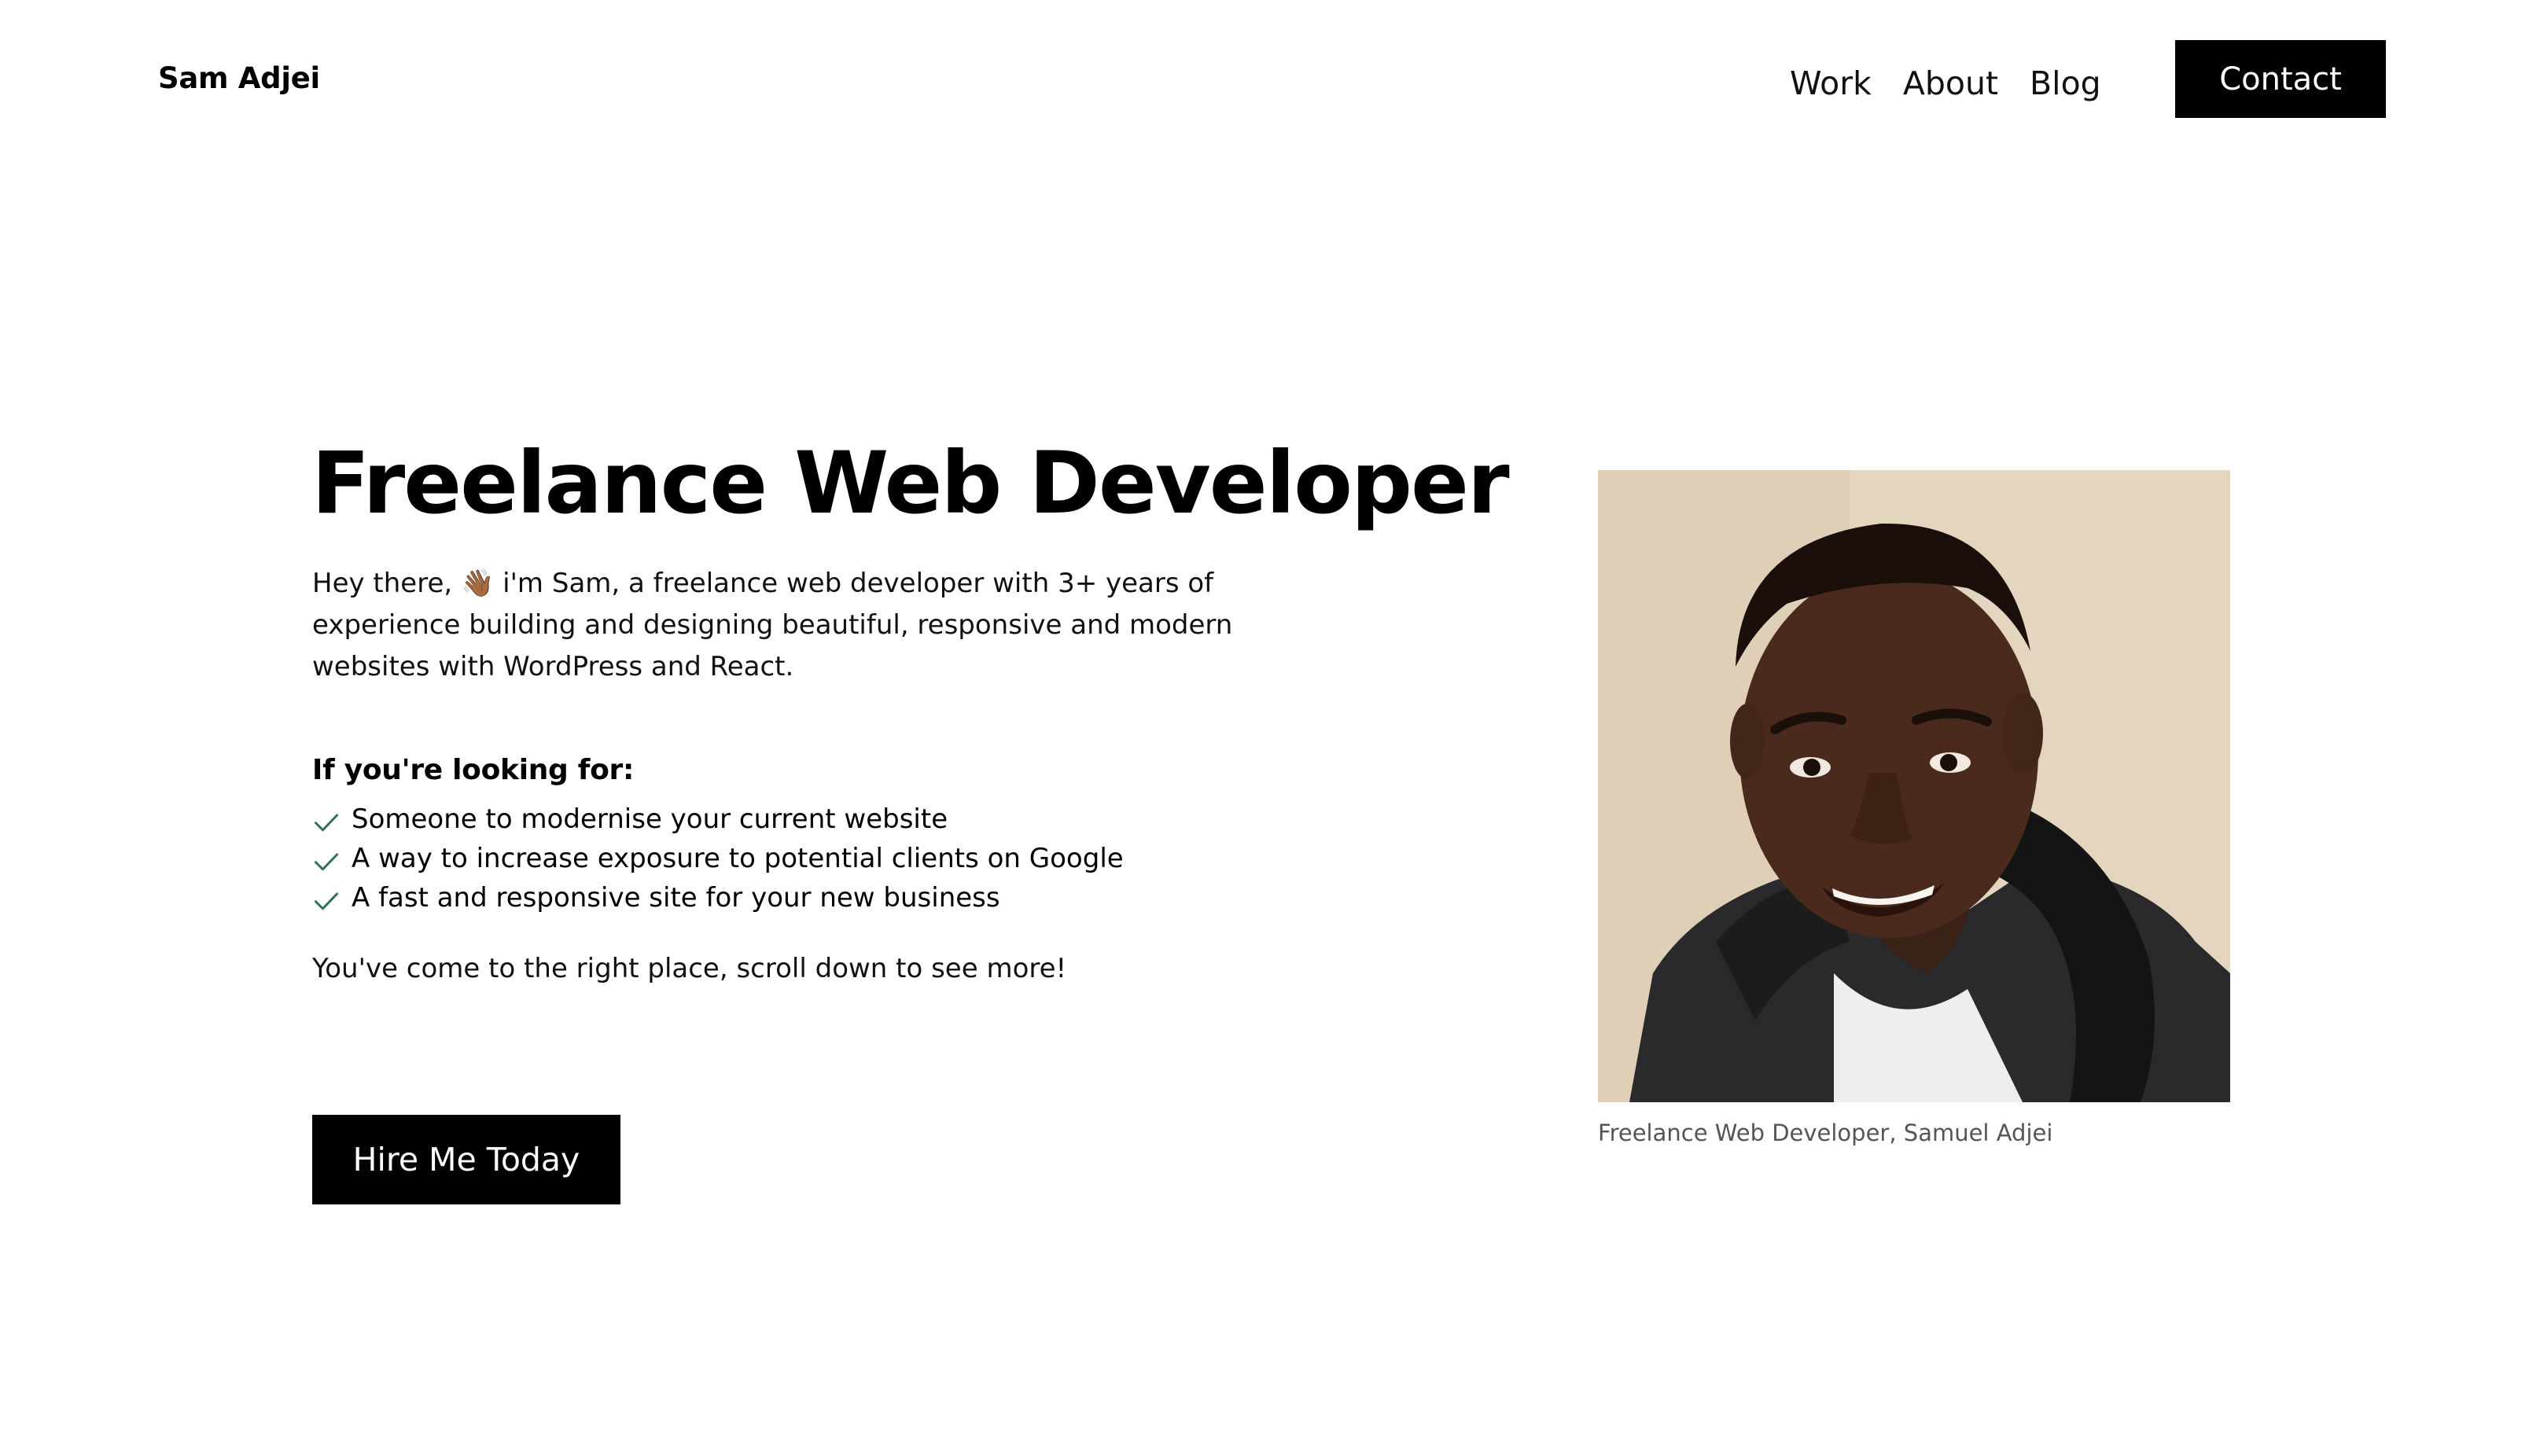  I want to click on portrait-caption: Freelance Web Developer, Samuel Adjei, so click(1825, 1133).